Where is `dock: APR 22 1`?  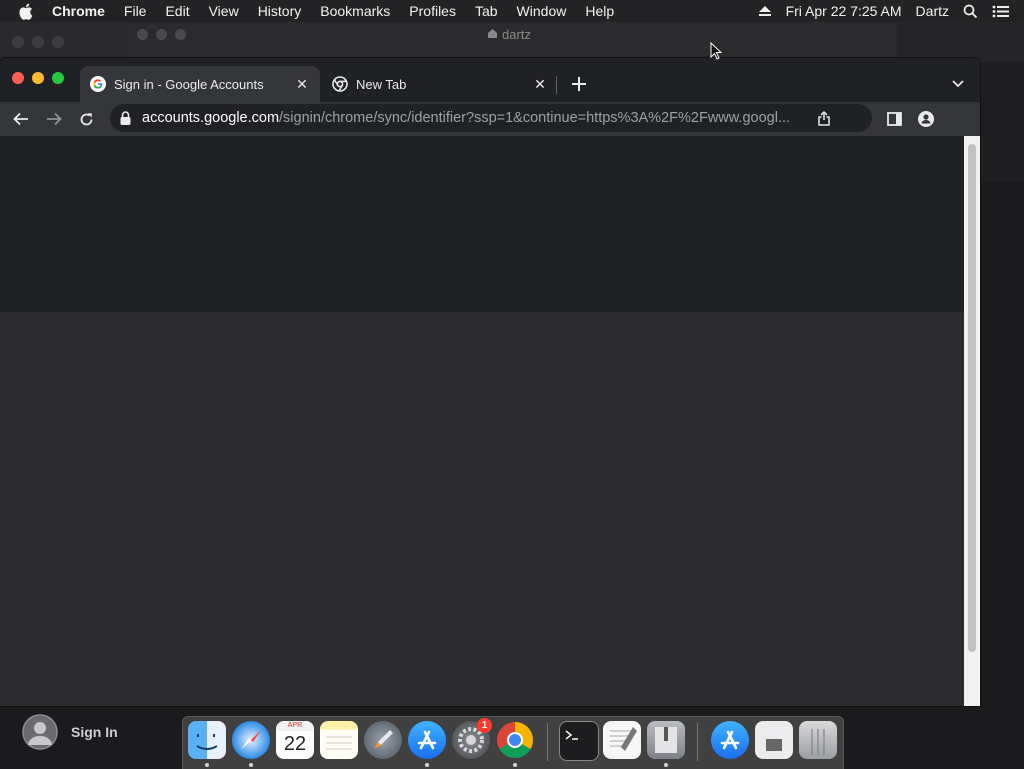 dock: APR 22 1 is located at coordinates (513, 742).